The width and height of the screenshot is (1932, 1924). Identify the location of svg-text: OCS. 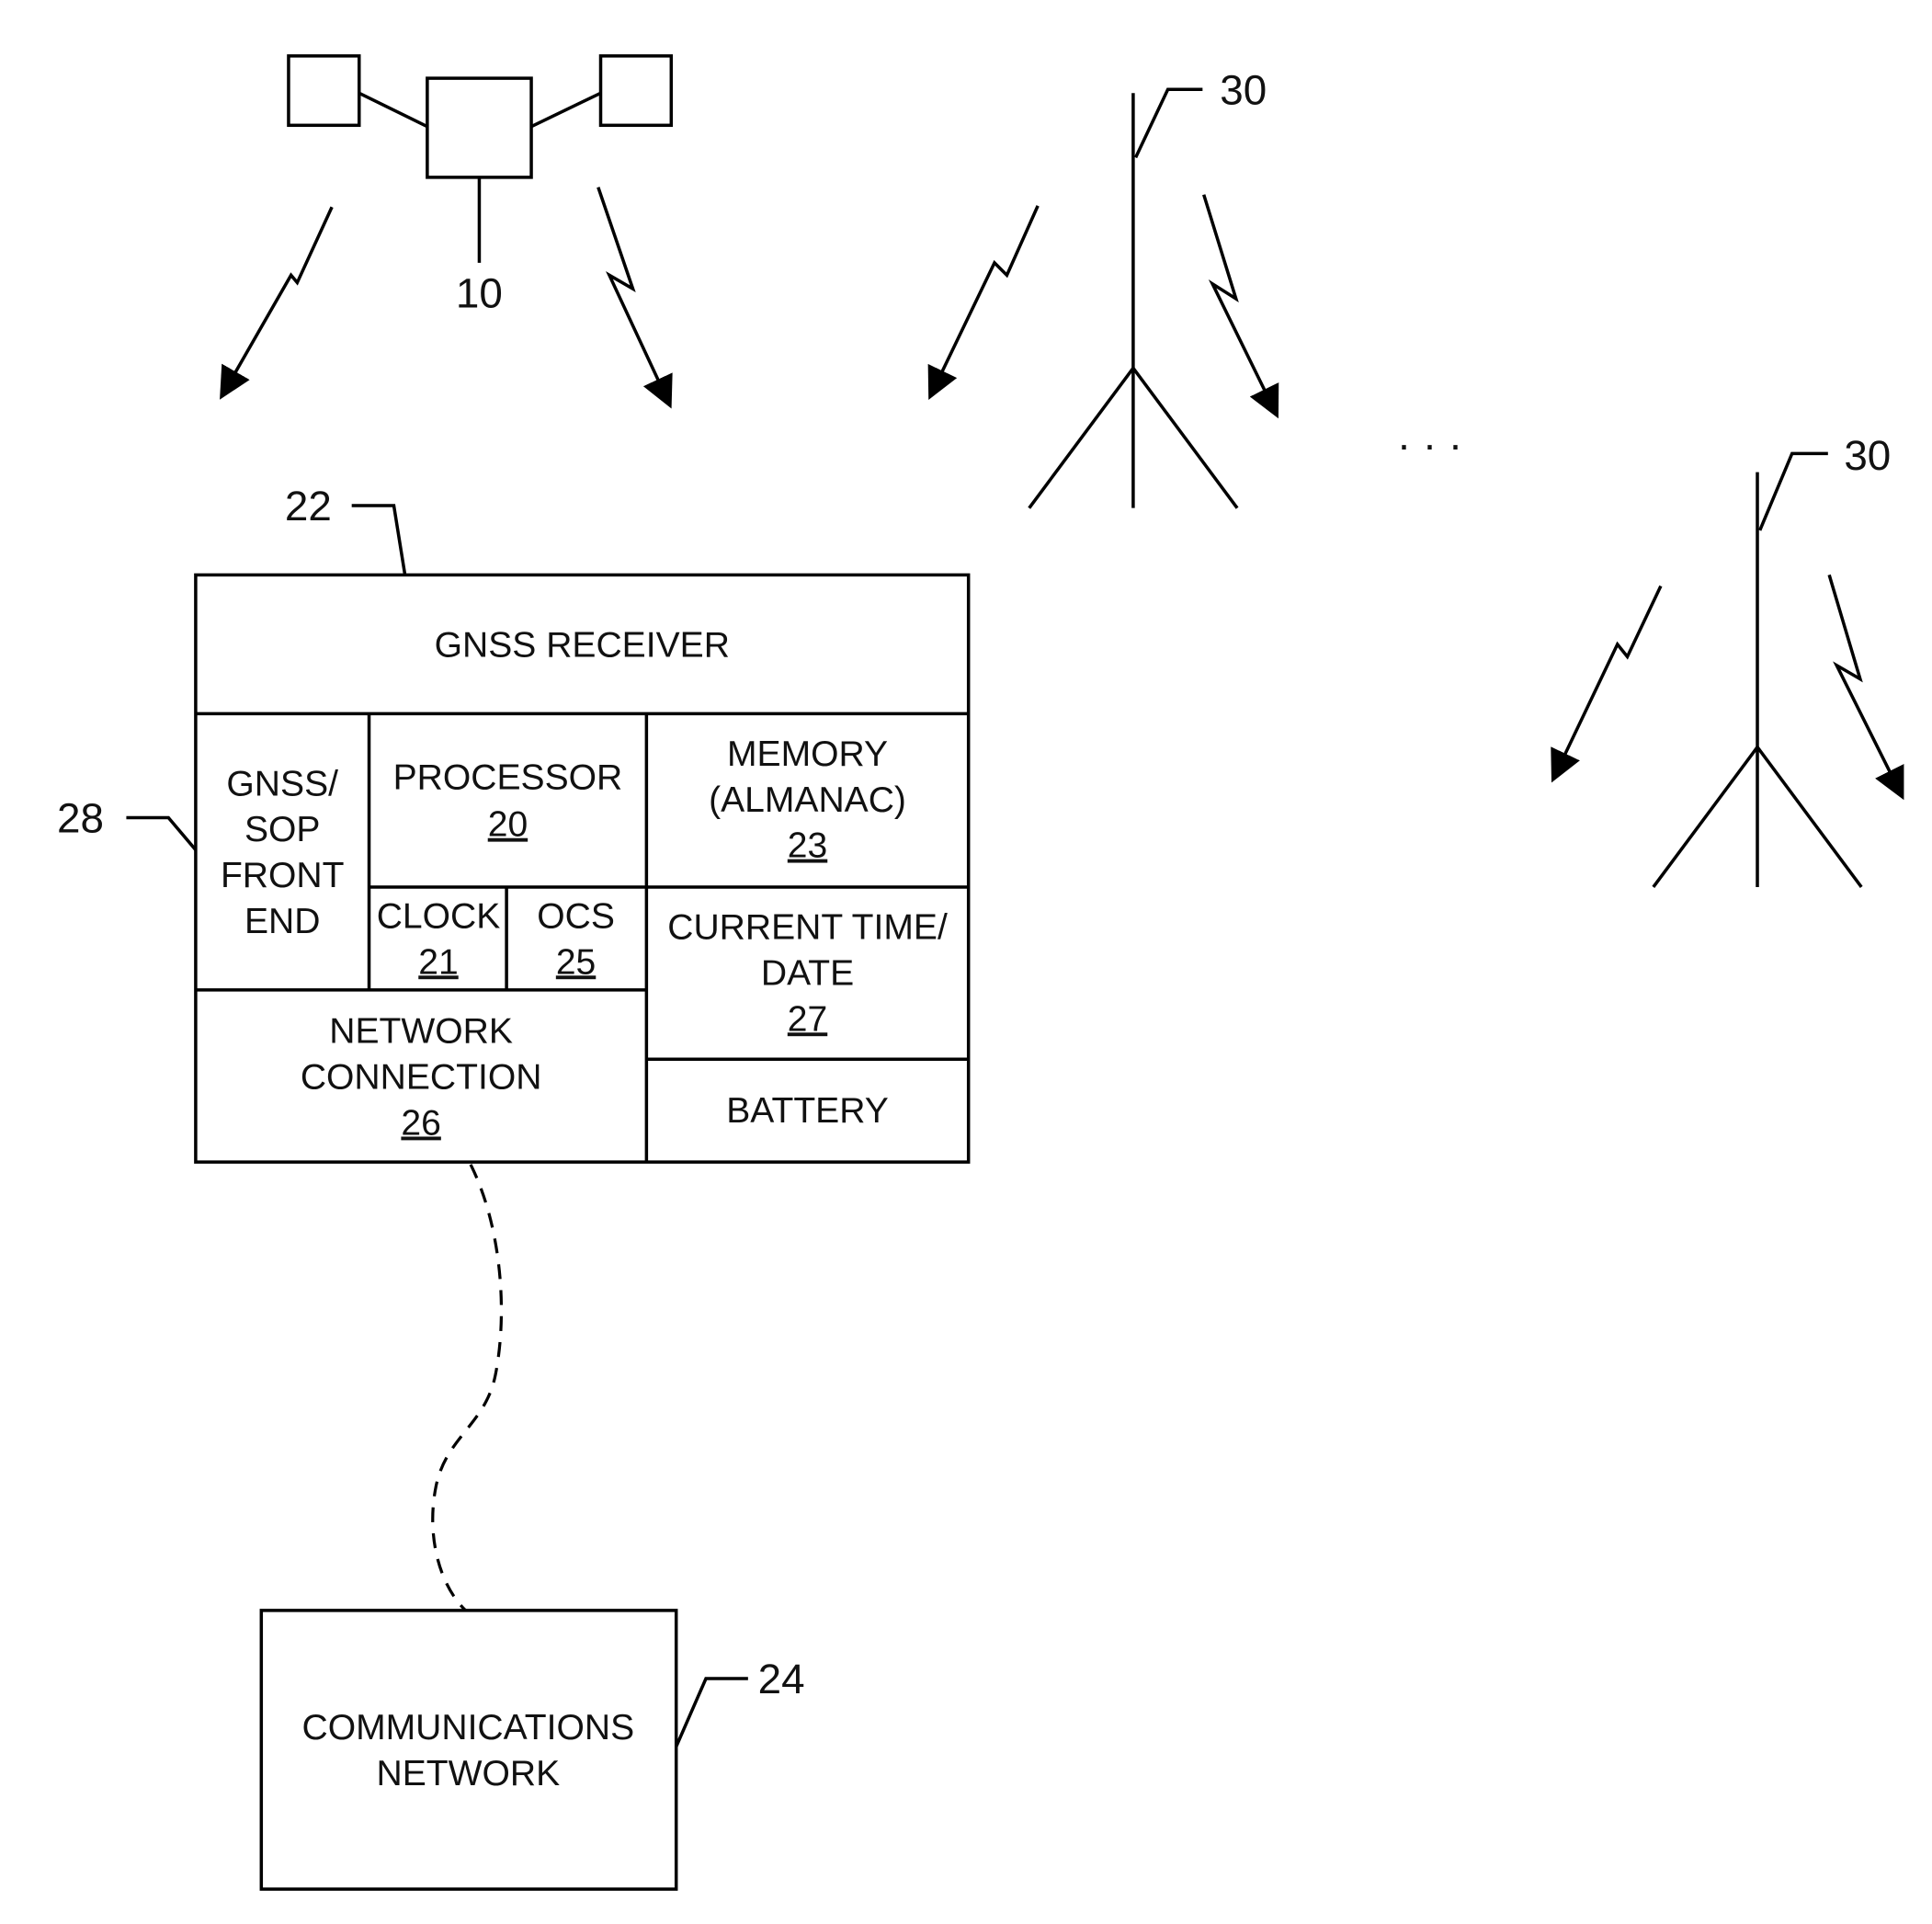
(576, 916).